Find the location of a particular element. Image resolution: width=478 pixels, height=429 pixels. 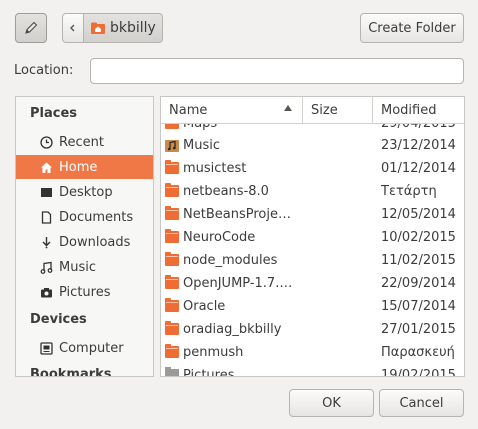

devices-heading: Devices is located at coordinates (58, 319).